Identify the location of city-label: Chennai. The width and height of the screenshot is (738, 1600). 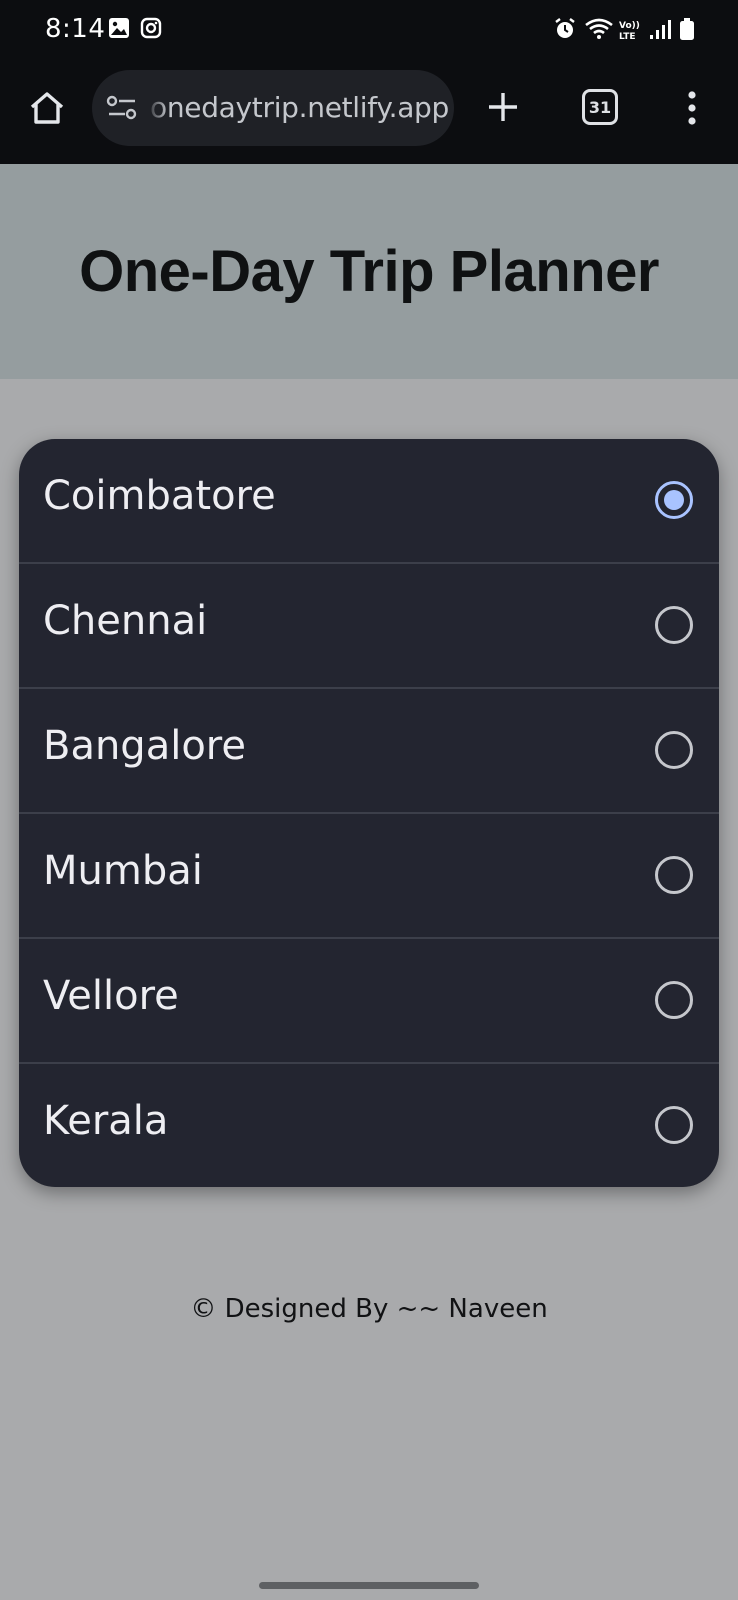
(125, 621).